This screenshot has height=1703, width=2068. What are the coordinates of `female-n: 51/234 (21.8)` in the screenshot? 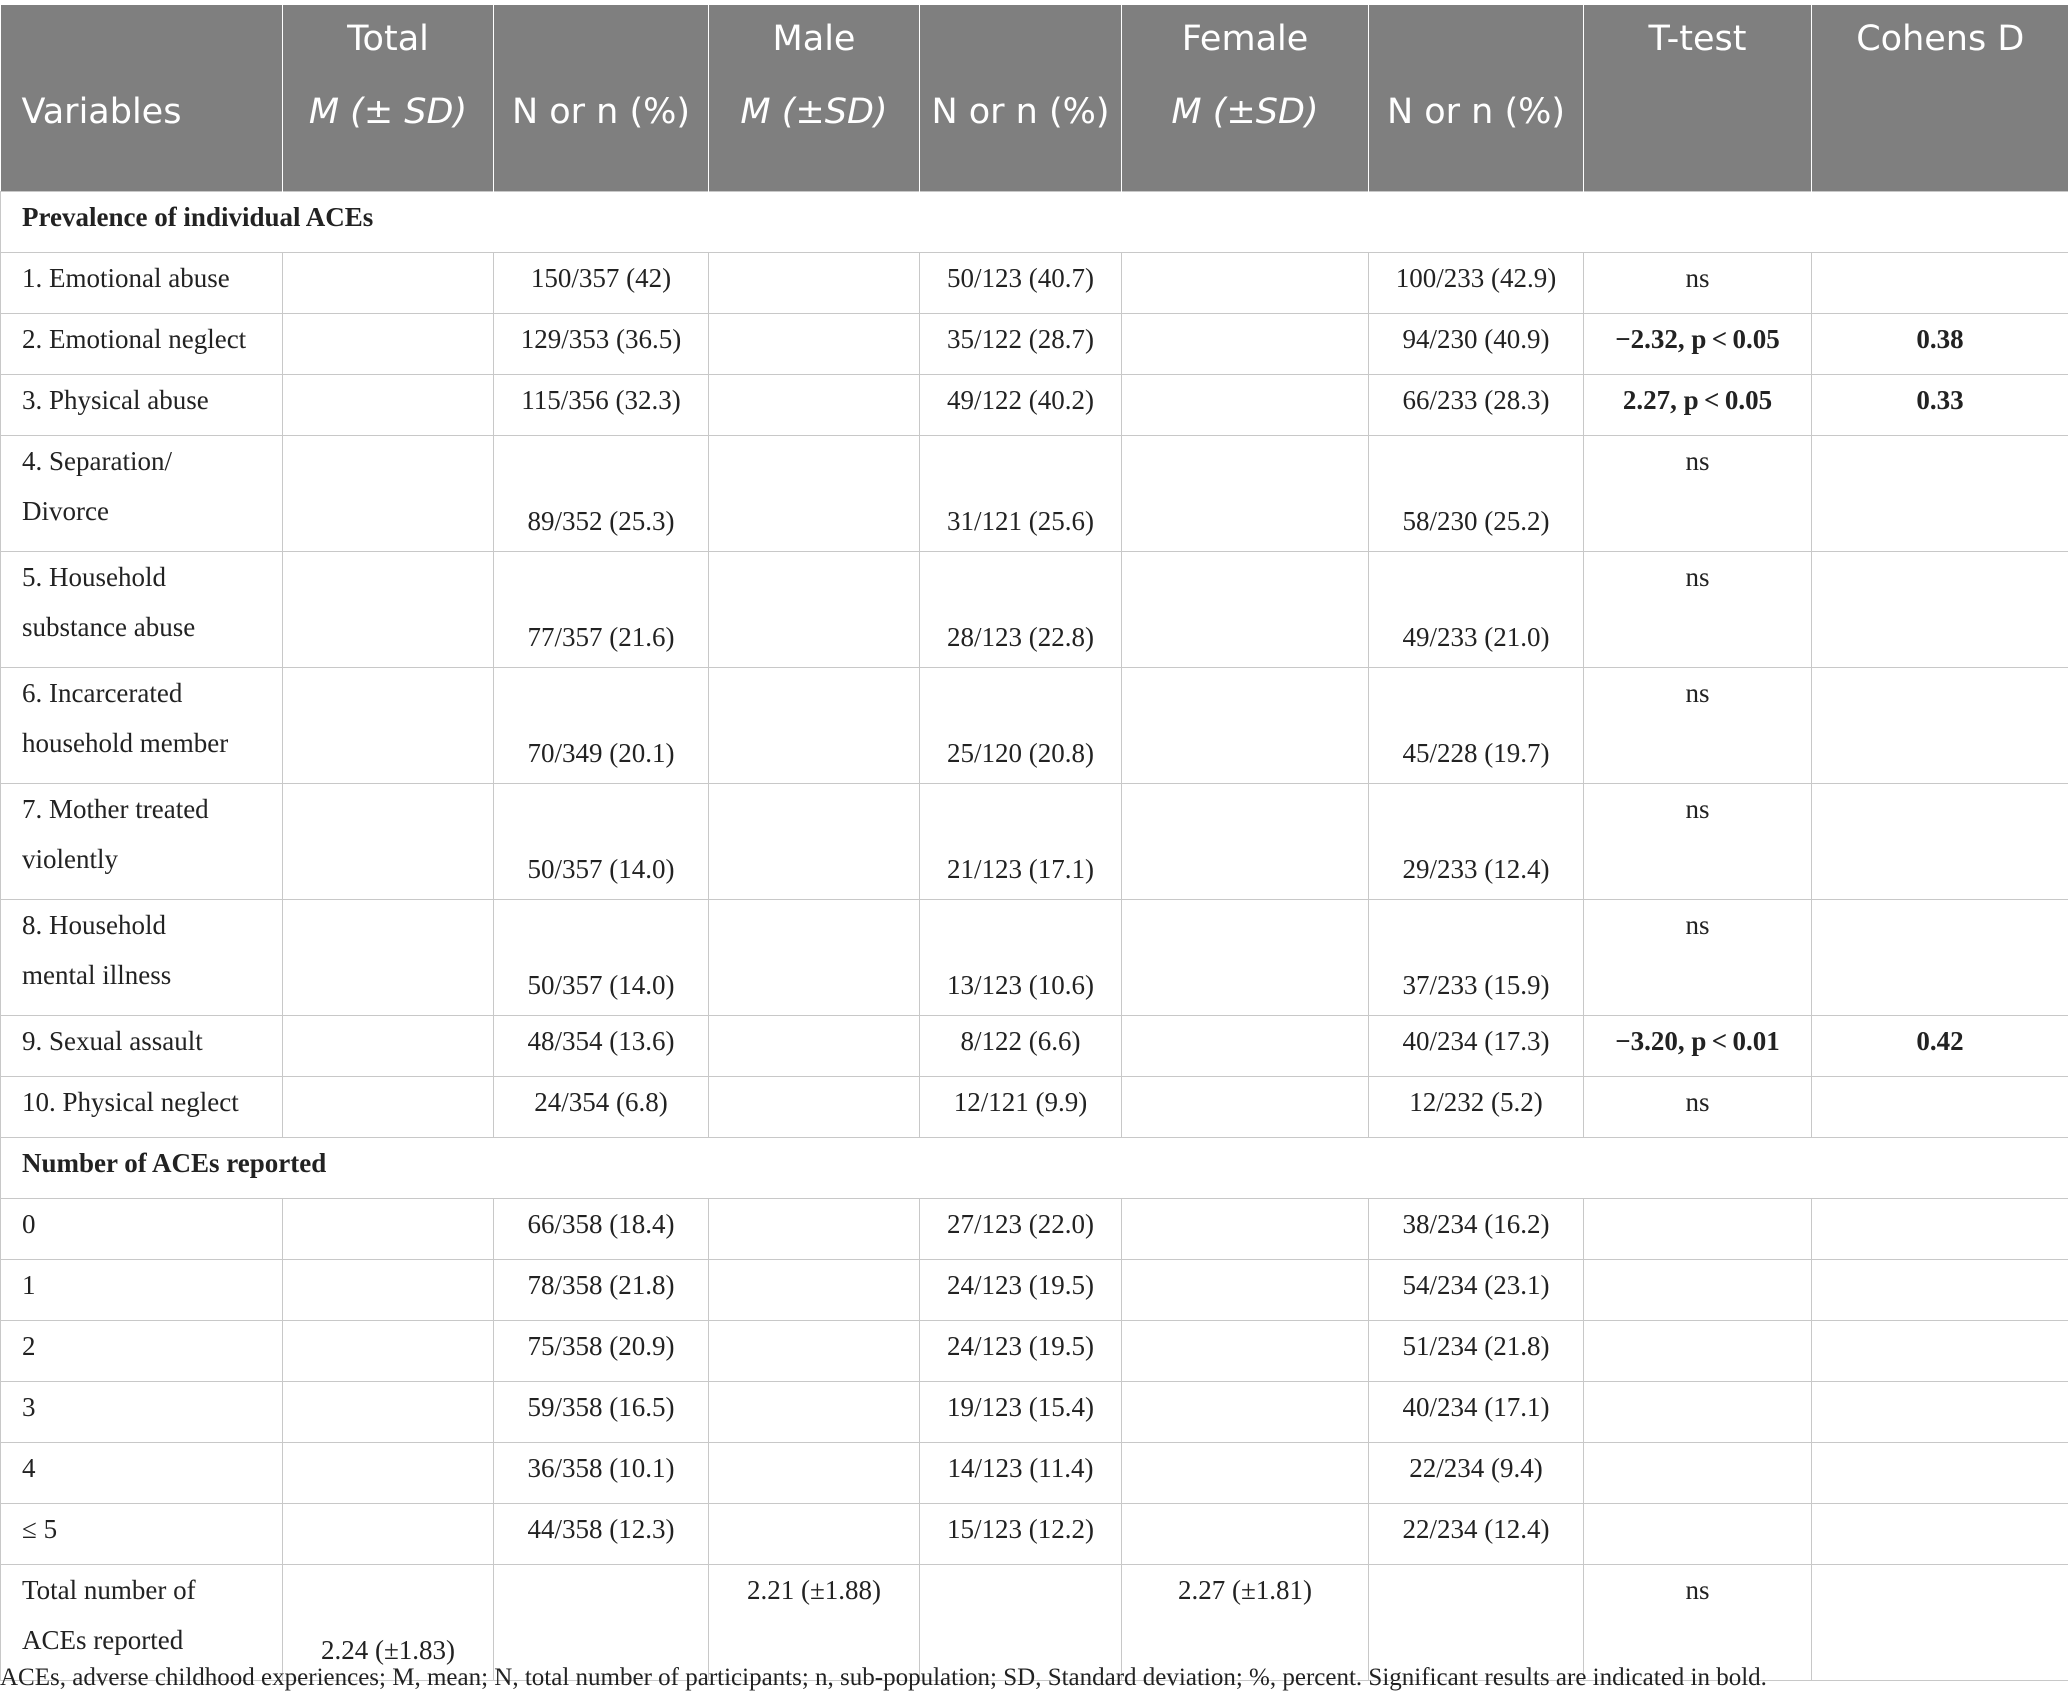 It's located at (1476, 1351).